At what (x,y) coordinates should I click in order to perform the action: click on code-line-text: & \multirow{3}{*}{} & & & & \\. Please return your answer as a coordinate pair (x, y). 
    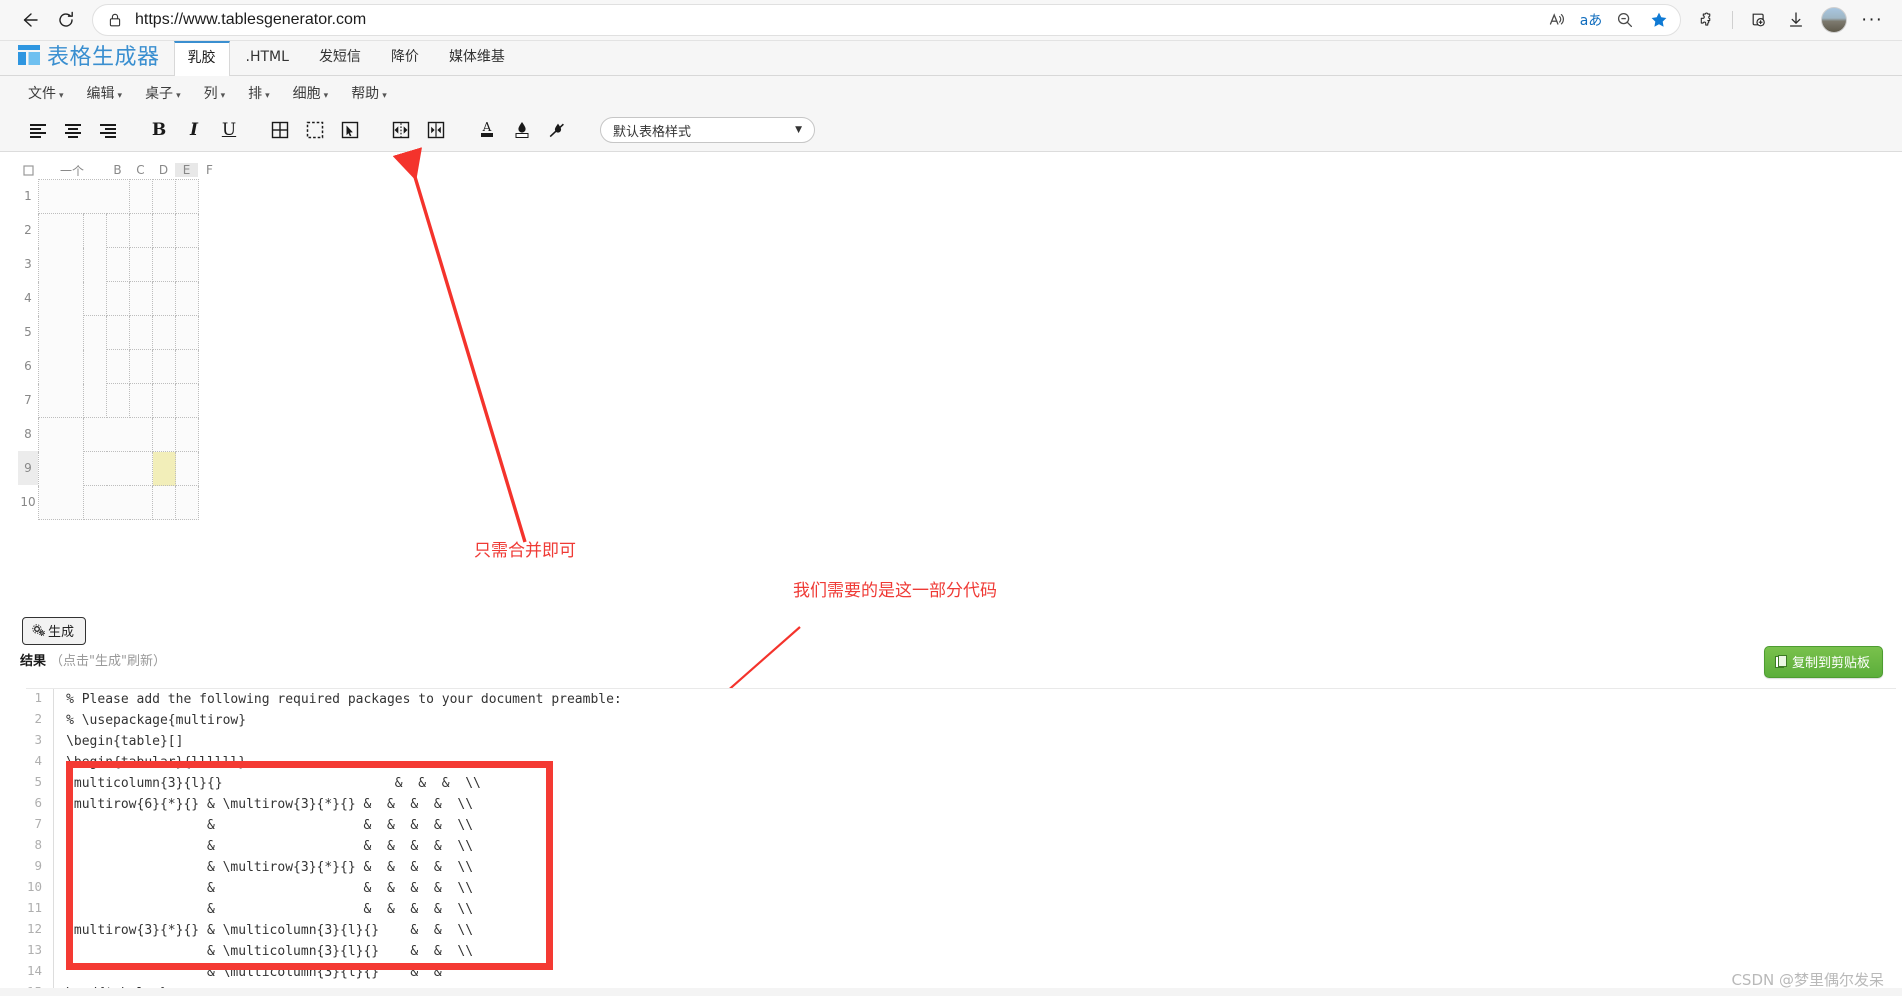
    Looking at the image, I should click on (974, 867).